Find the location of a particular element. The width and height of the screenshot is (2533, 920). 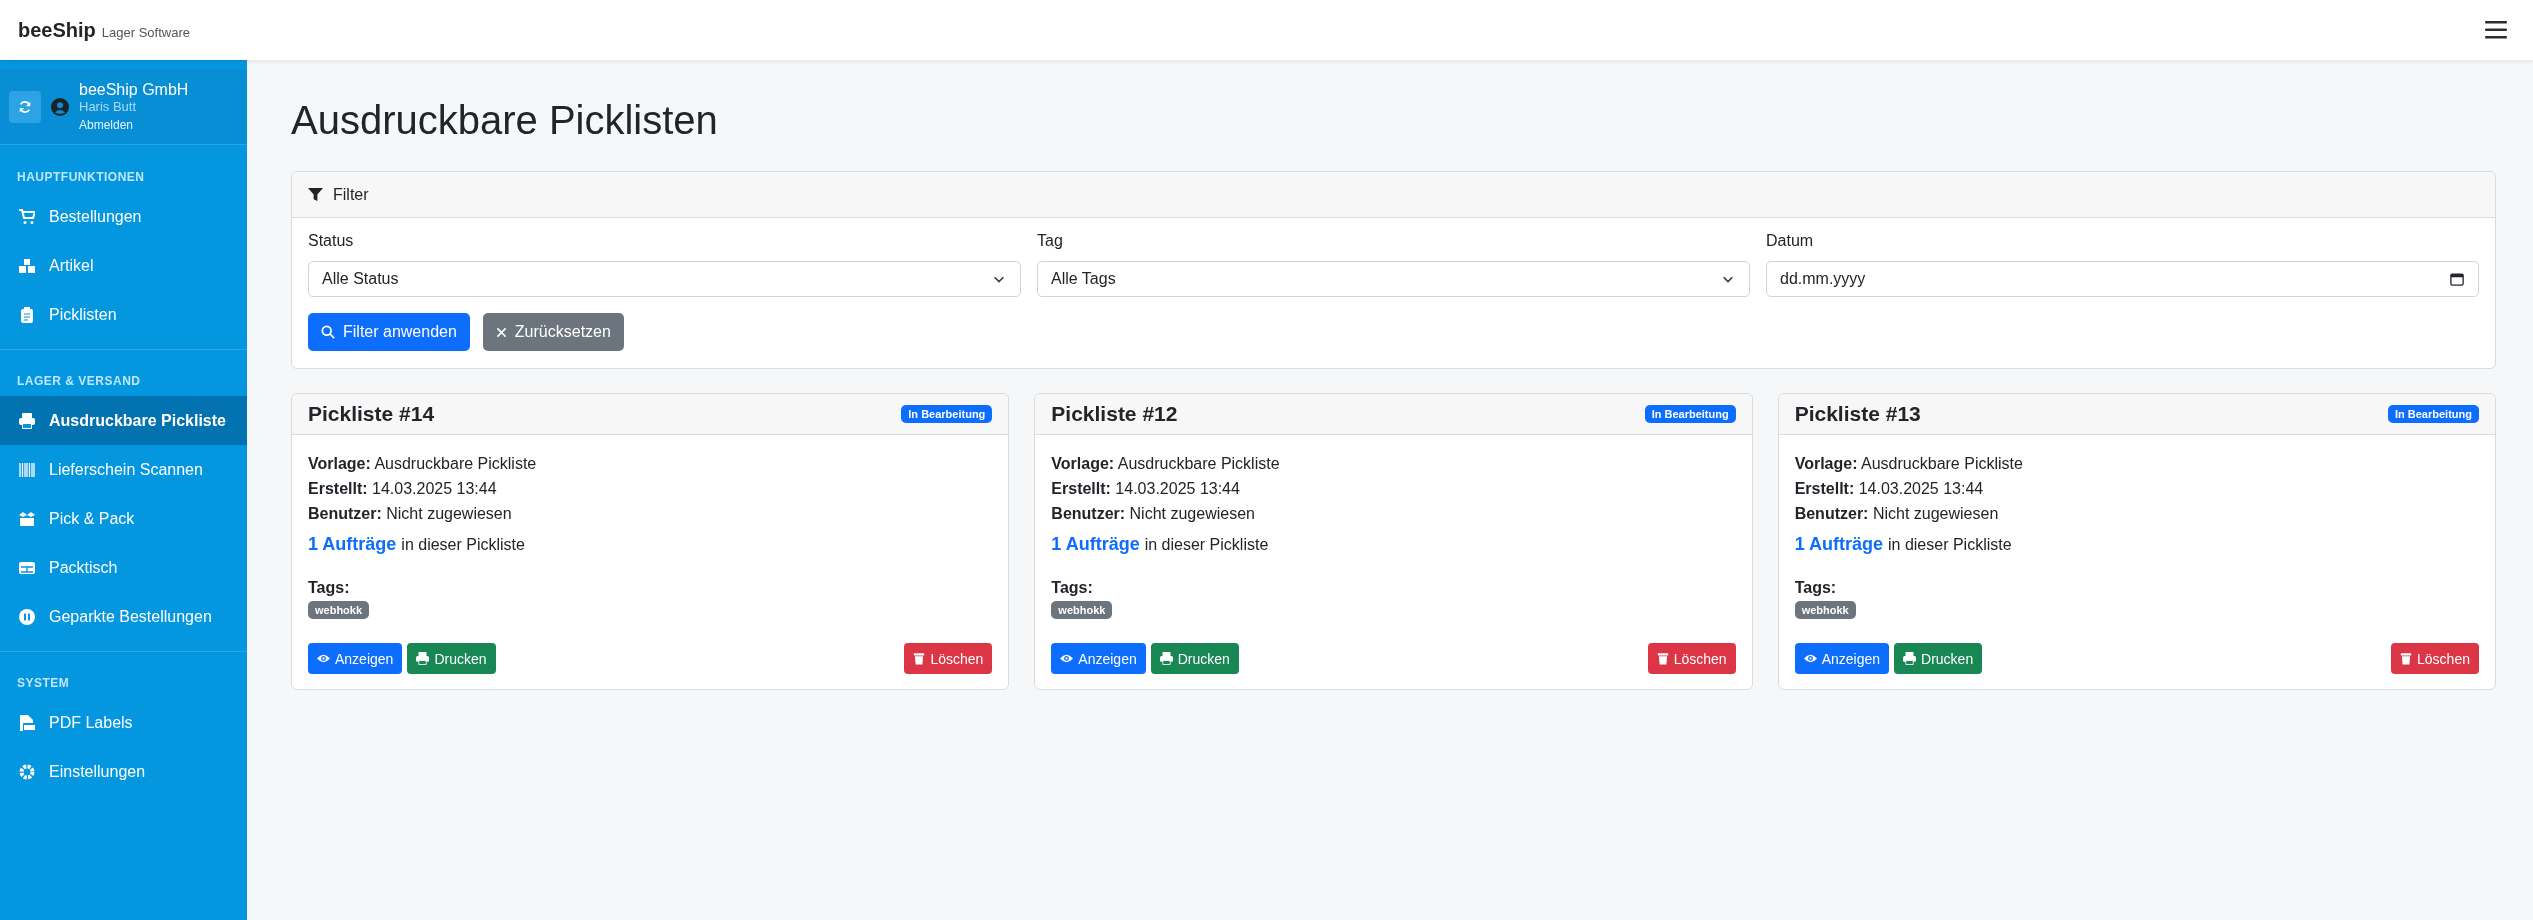

brand-subtitle: Lager Software is located at coordinates (145, 32).